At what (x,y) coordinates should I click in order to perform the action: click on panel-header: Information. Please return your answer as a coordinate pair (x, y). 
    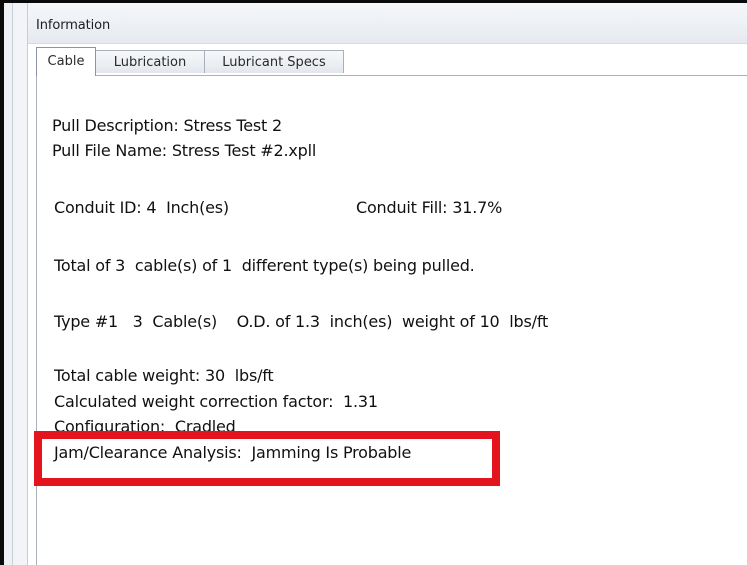
    Looking at the image, I should click on (387, 23).